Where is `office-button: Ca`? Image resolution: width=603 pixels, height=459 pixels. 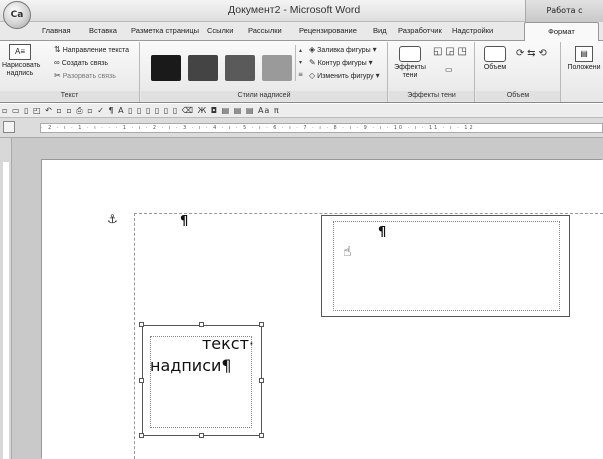 office-button: Ca is located at coordinates (17, 15).